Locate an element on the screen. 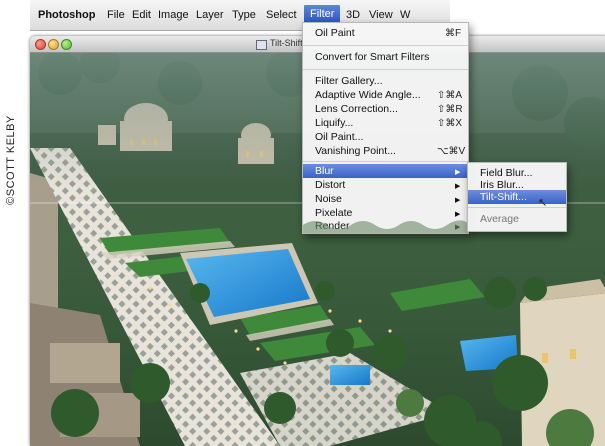 Image resolution: width=605 pixels, height=446 pixels. photo-credit: ©SCOTT KELBY is located at coordinates (11, 160).